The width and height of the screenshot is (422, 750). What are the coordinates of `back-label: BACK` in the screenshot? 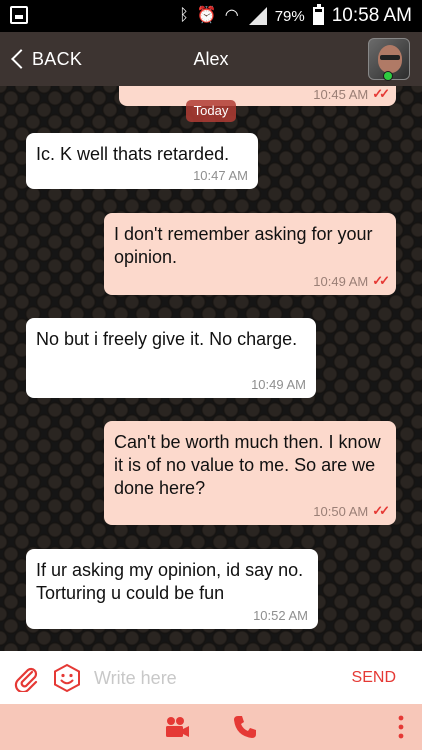 It's located at (57, 58).